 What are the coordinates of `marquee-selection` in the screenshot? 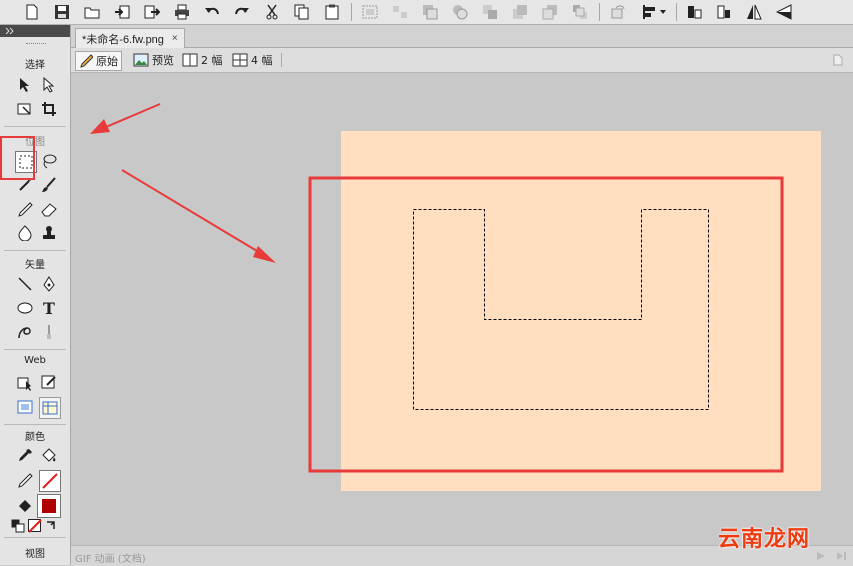 It's located at (561, 309).